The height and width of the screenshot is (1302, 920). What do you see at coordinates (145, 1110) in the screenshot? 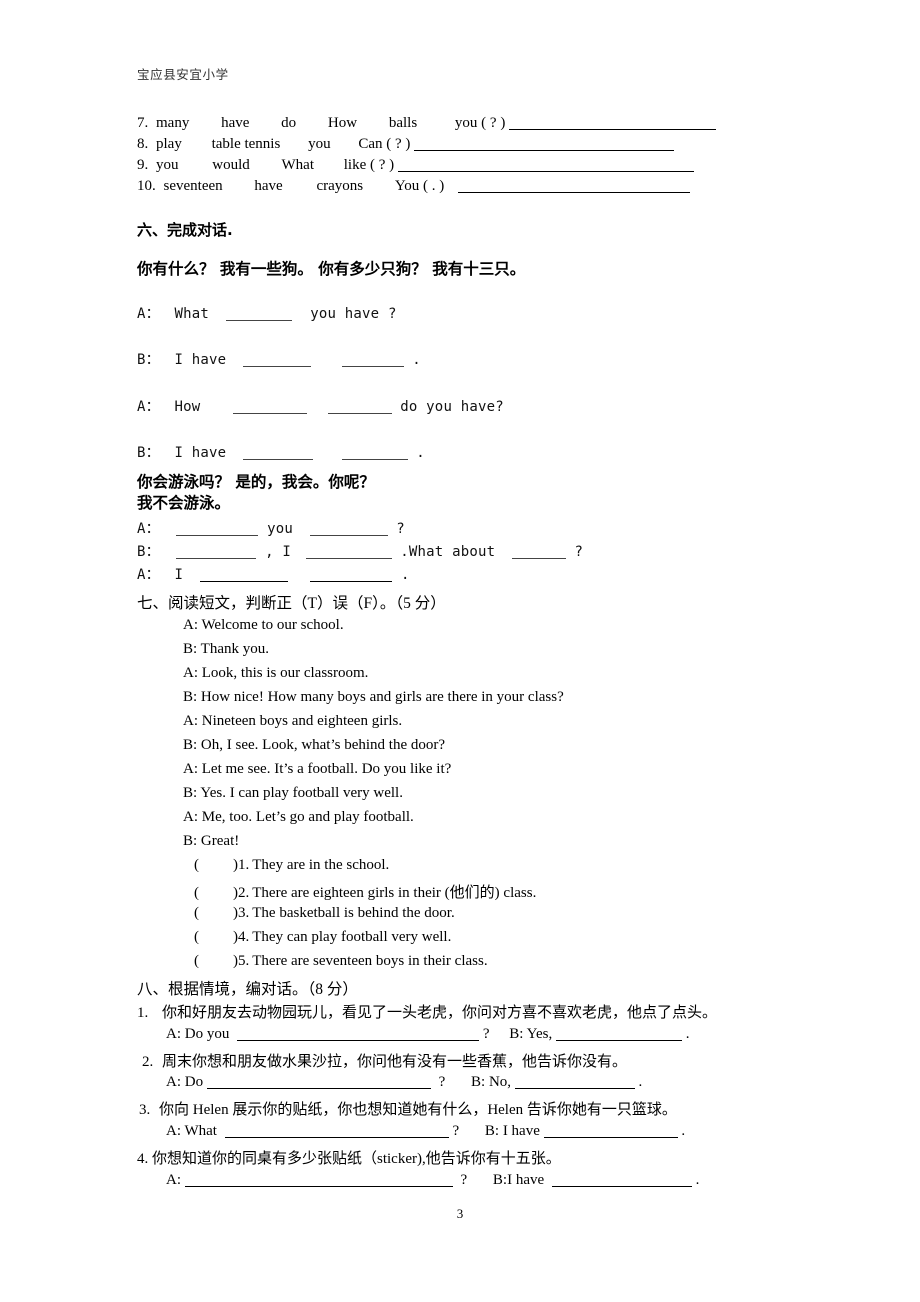
I see `item-number: 3.` at bounding box center [145, 1110].